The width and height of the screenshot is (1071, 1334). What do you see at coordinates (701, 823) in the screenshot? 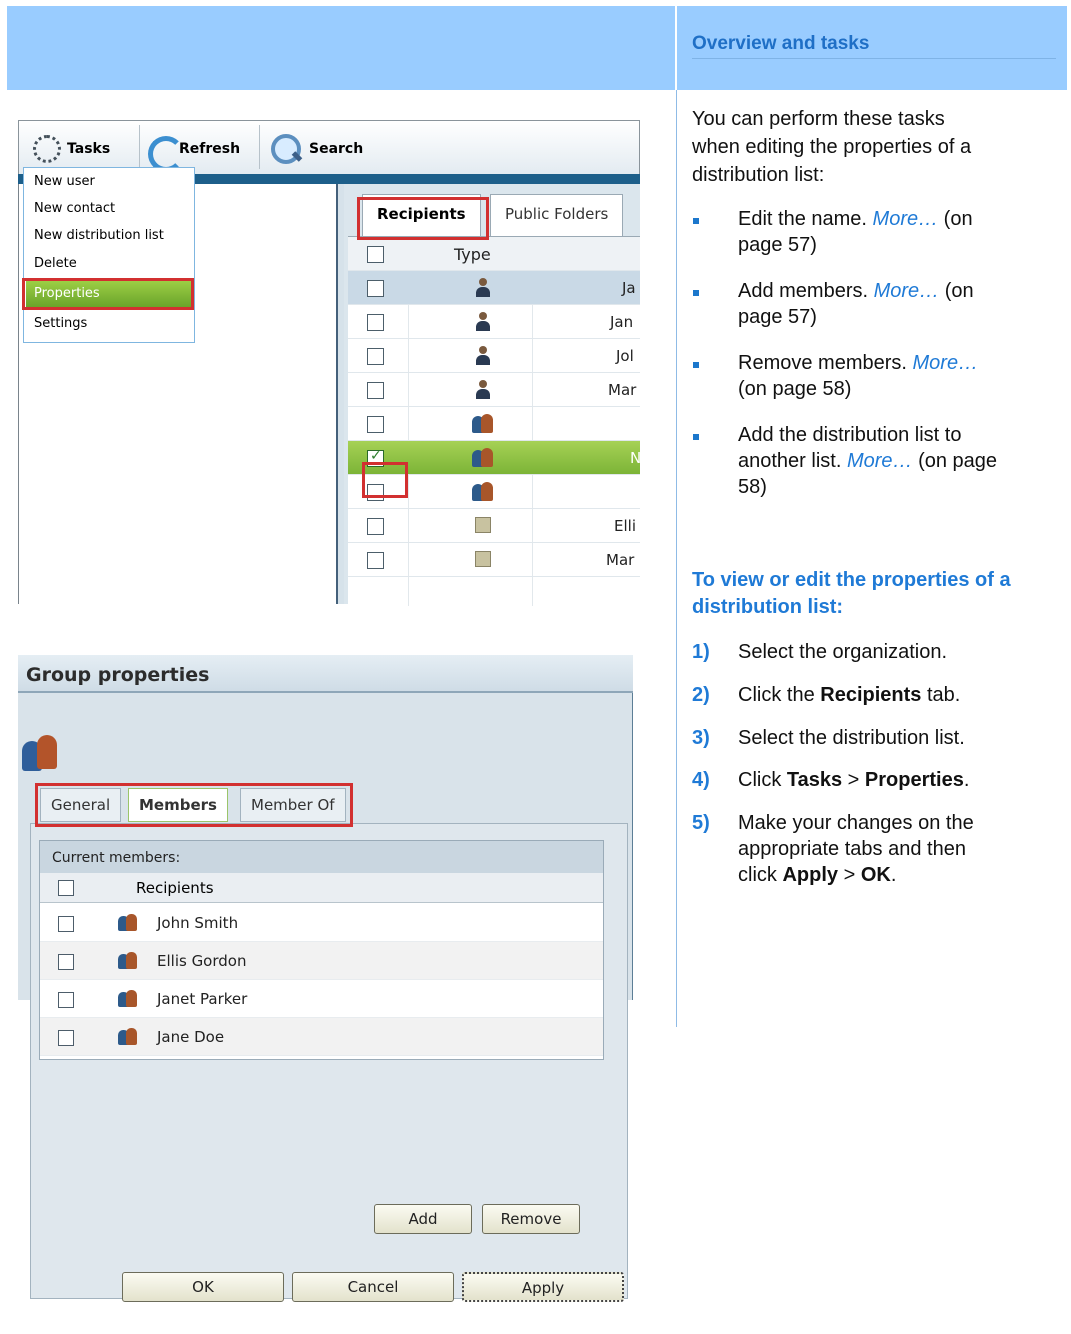
I see `step-number: 5)` at bounding box center [701, 823].